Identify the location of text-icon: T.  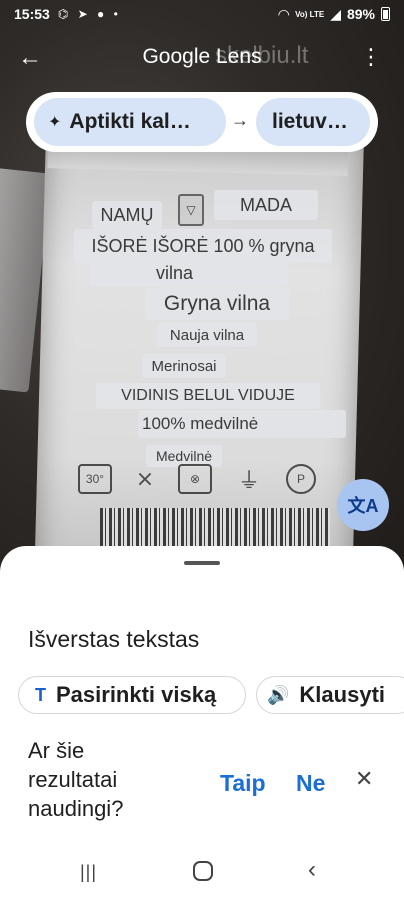
(40, 694).